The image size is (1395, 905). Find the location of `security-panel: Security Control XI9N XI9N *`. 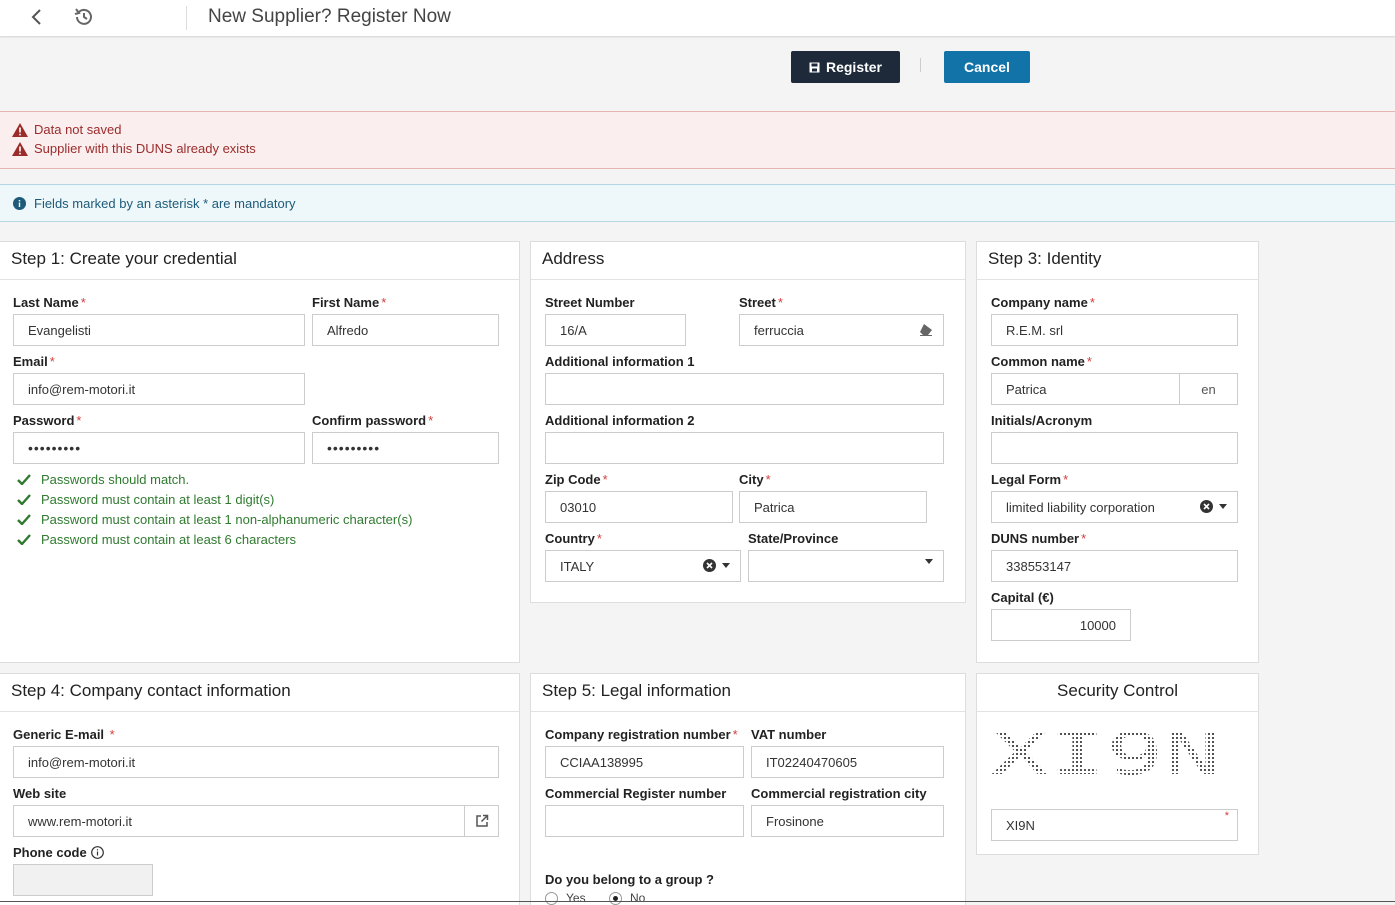

security-panel: Security Control XI9N XI9N * is located at coordinates (1117, 764).